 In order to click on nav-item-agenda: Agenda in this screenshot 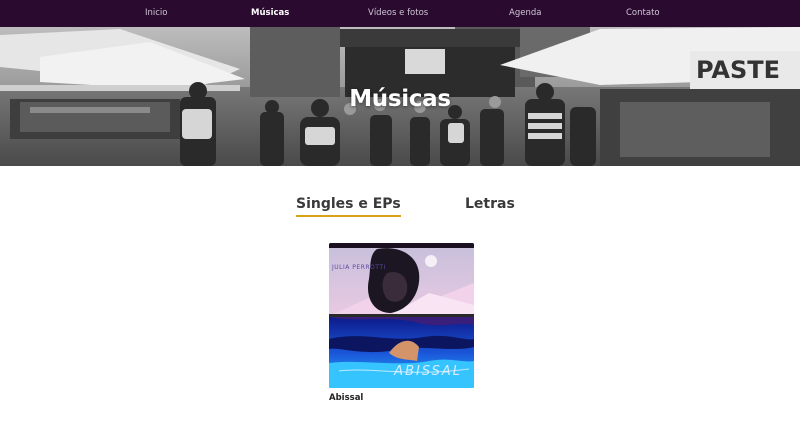, I will do `click(525, 13)`.